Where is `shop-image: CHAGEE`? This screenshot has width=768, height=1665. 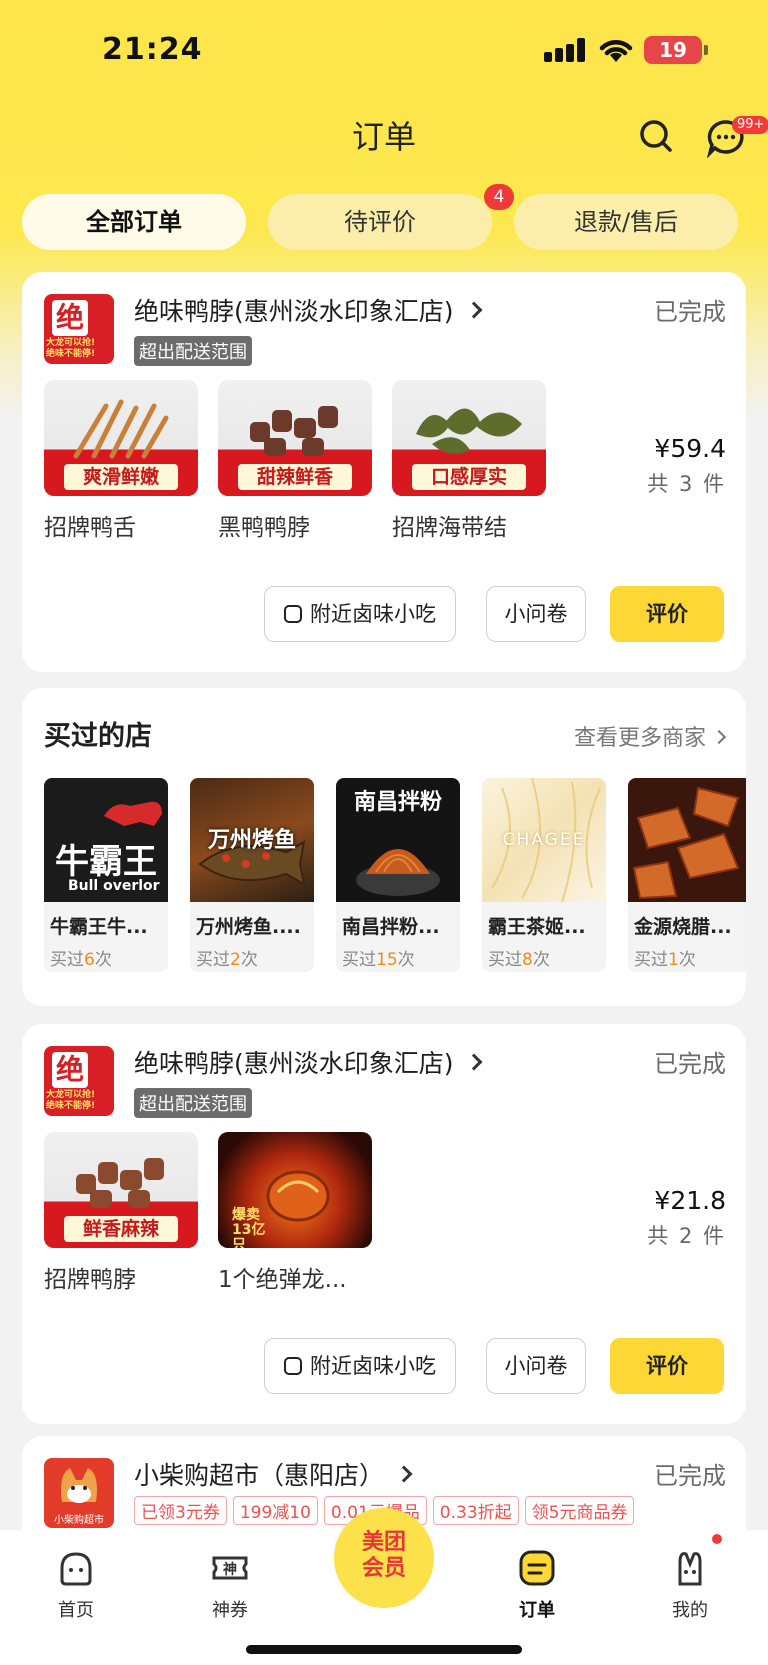
shop-image: CHAGEE is located at coordinates (544, 840).